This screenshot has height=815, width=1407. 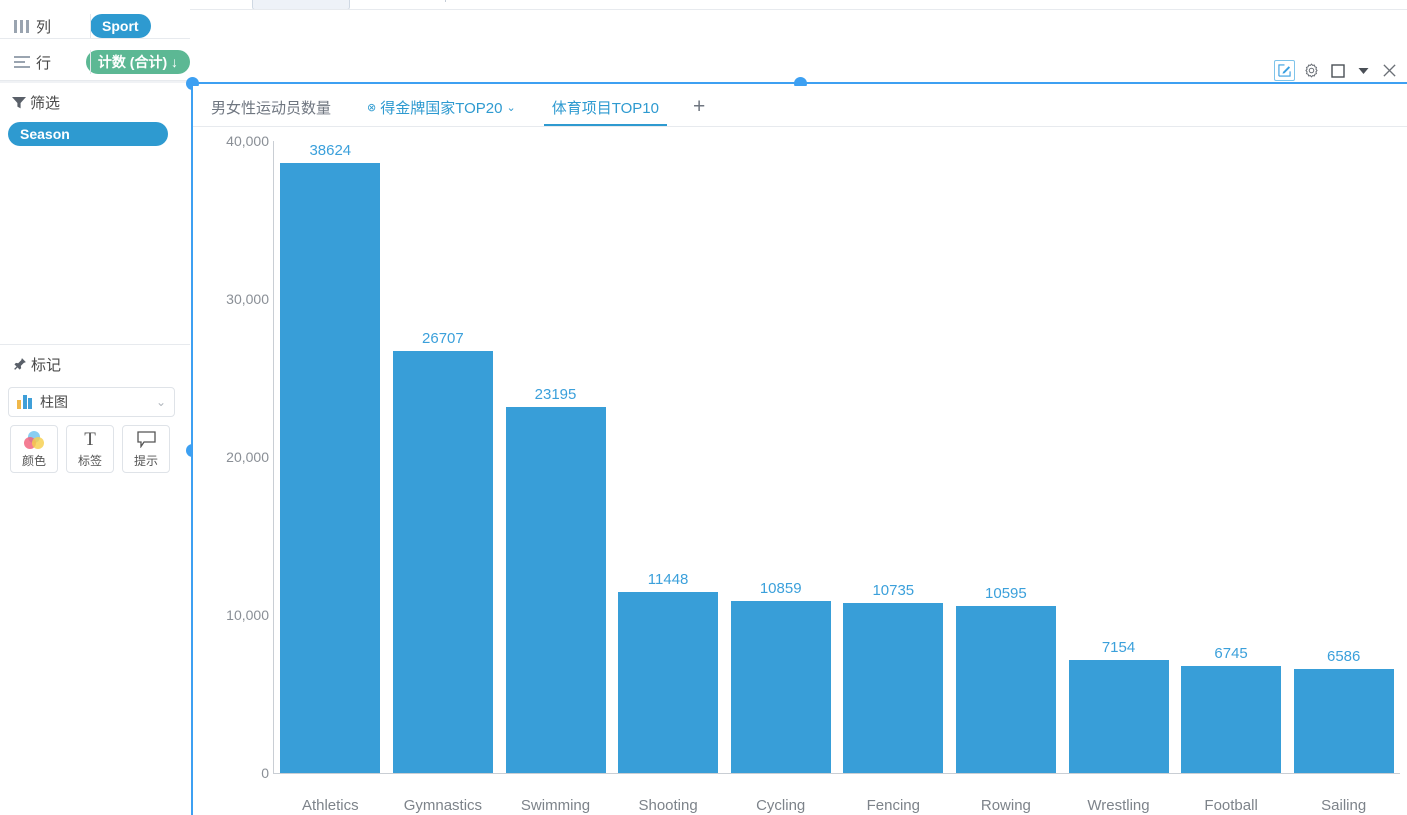 I want to click on cutoff-rule, so click(x=798, y=9).